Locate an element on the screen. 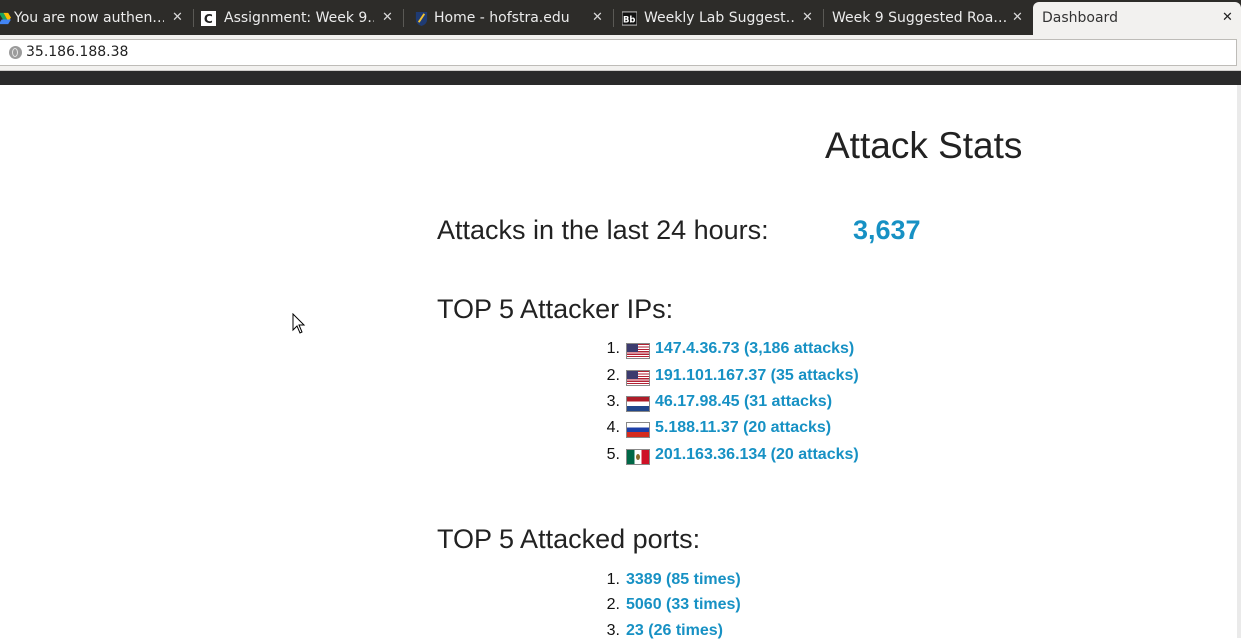 This screenshot has height=644, width=1241. tab-home-hofstra: Home - hofstra.edu ✕ is located at coordinates (508, 18).